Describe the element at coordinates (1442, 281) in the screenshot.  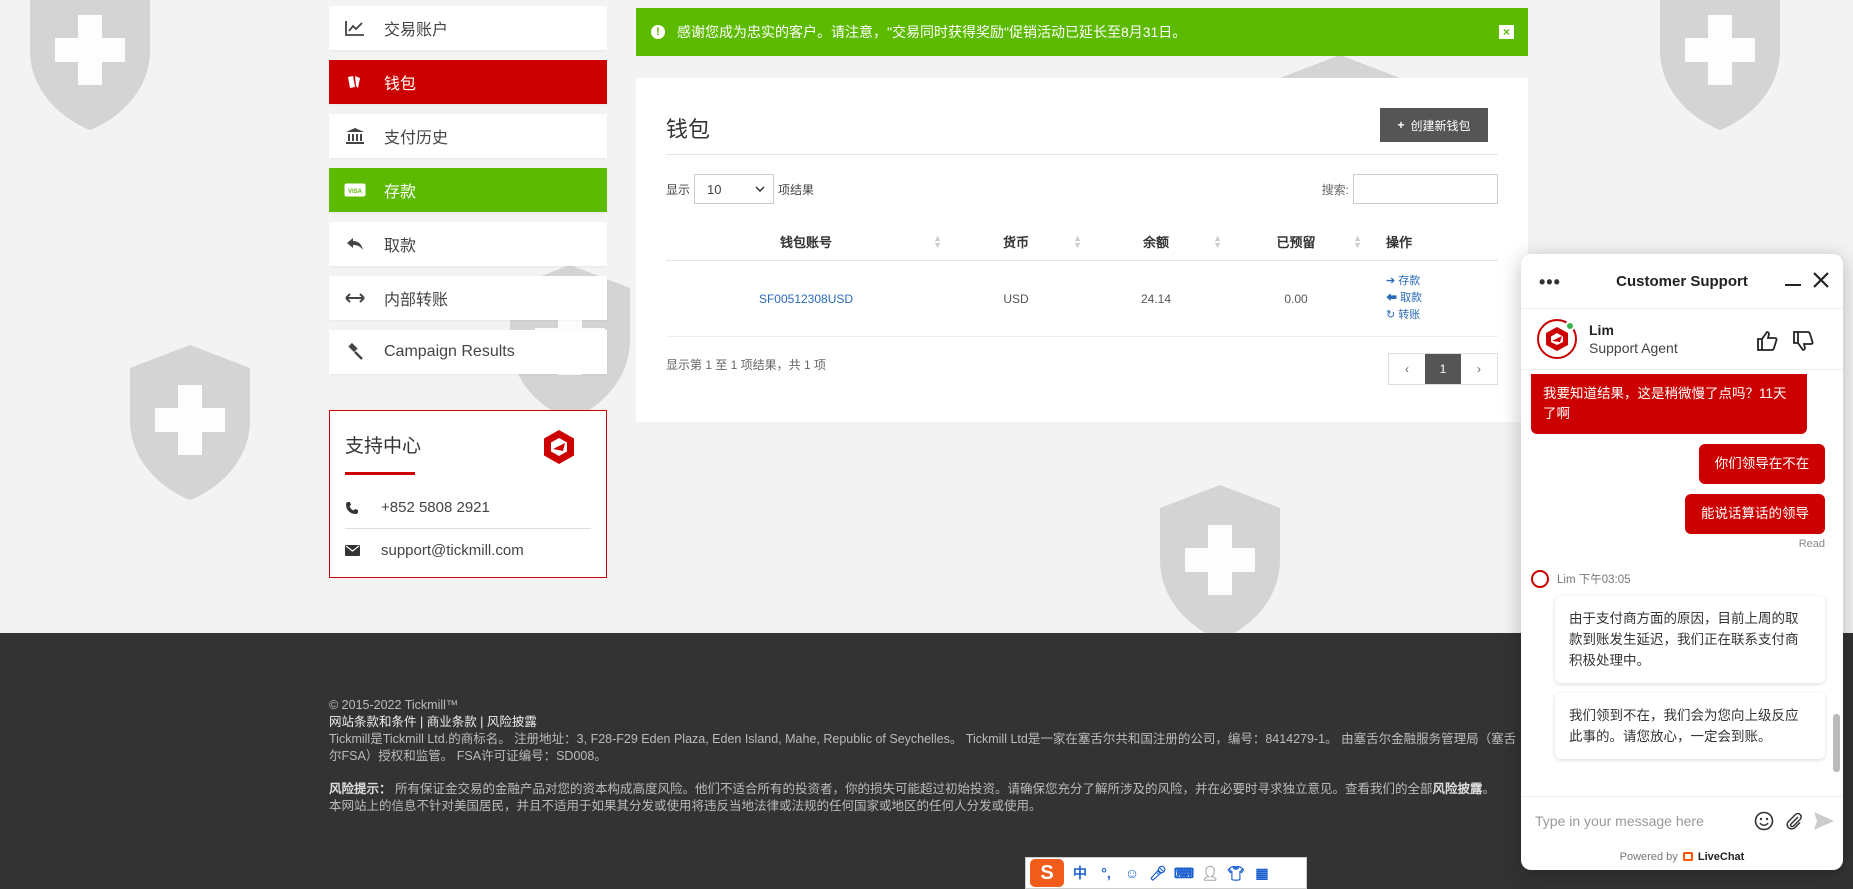
I see `deposit-action-link: ➔ 存款` at that location.